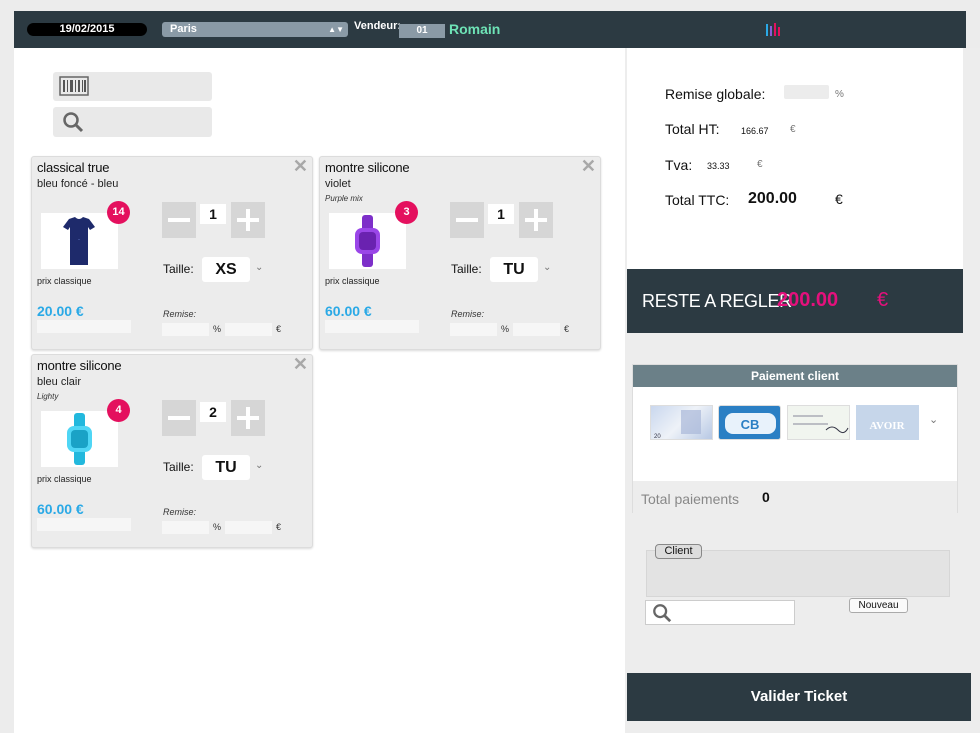  I want to click on reste-a-regler-bar: RESTE A REGLER 200.00 €, so click(795, 301).